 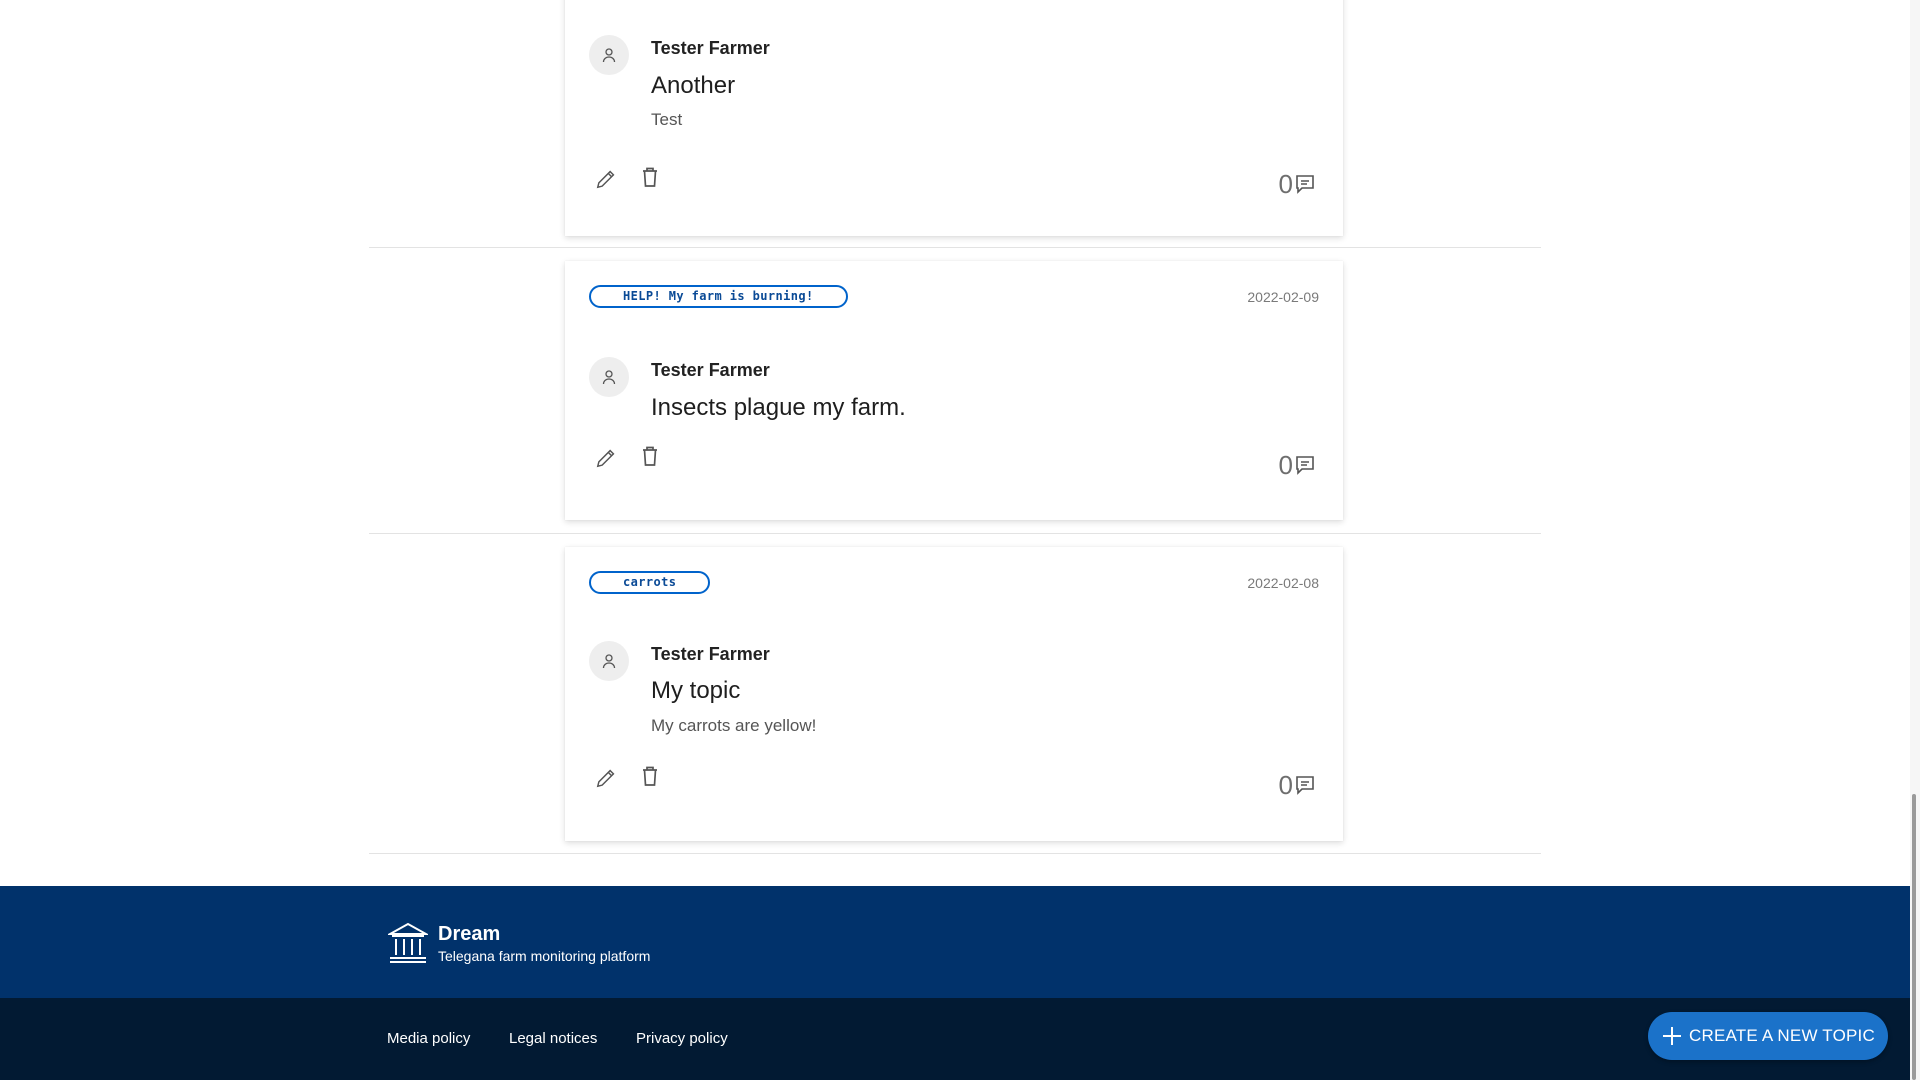 I want to click on plus-icon, so click(x=1672, y=1036).